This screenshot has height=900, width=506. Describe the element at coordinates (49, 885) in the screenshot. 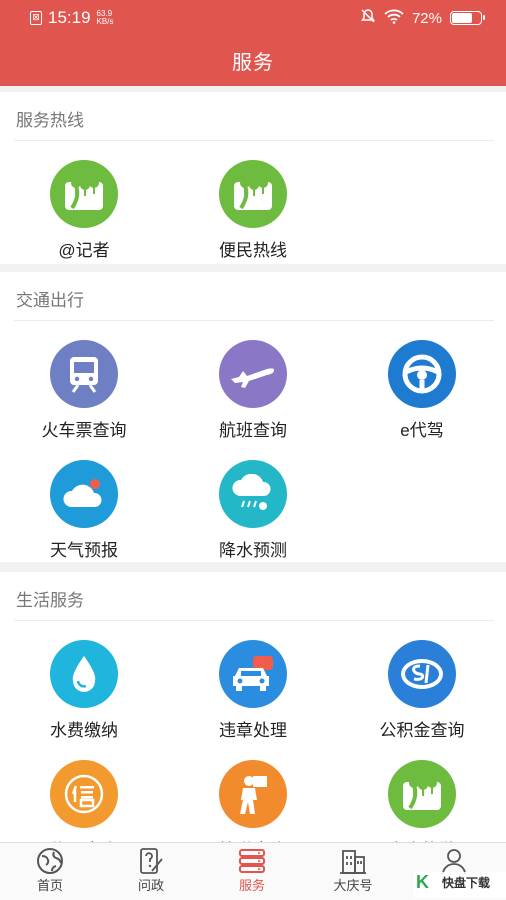

I see `tab-label: 首页` at that location.